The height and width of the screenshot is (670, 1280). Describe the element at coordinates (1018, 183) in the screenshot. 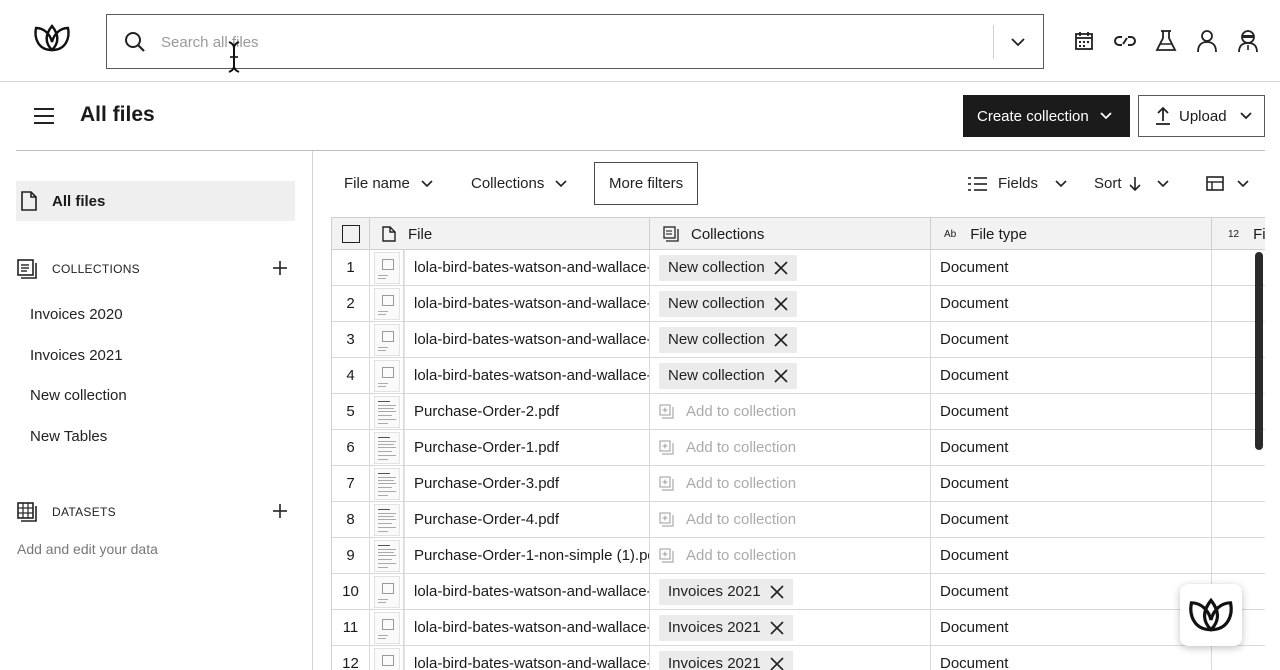

I see `fields-button: Fields` at that location.